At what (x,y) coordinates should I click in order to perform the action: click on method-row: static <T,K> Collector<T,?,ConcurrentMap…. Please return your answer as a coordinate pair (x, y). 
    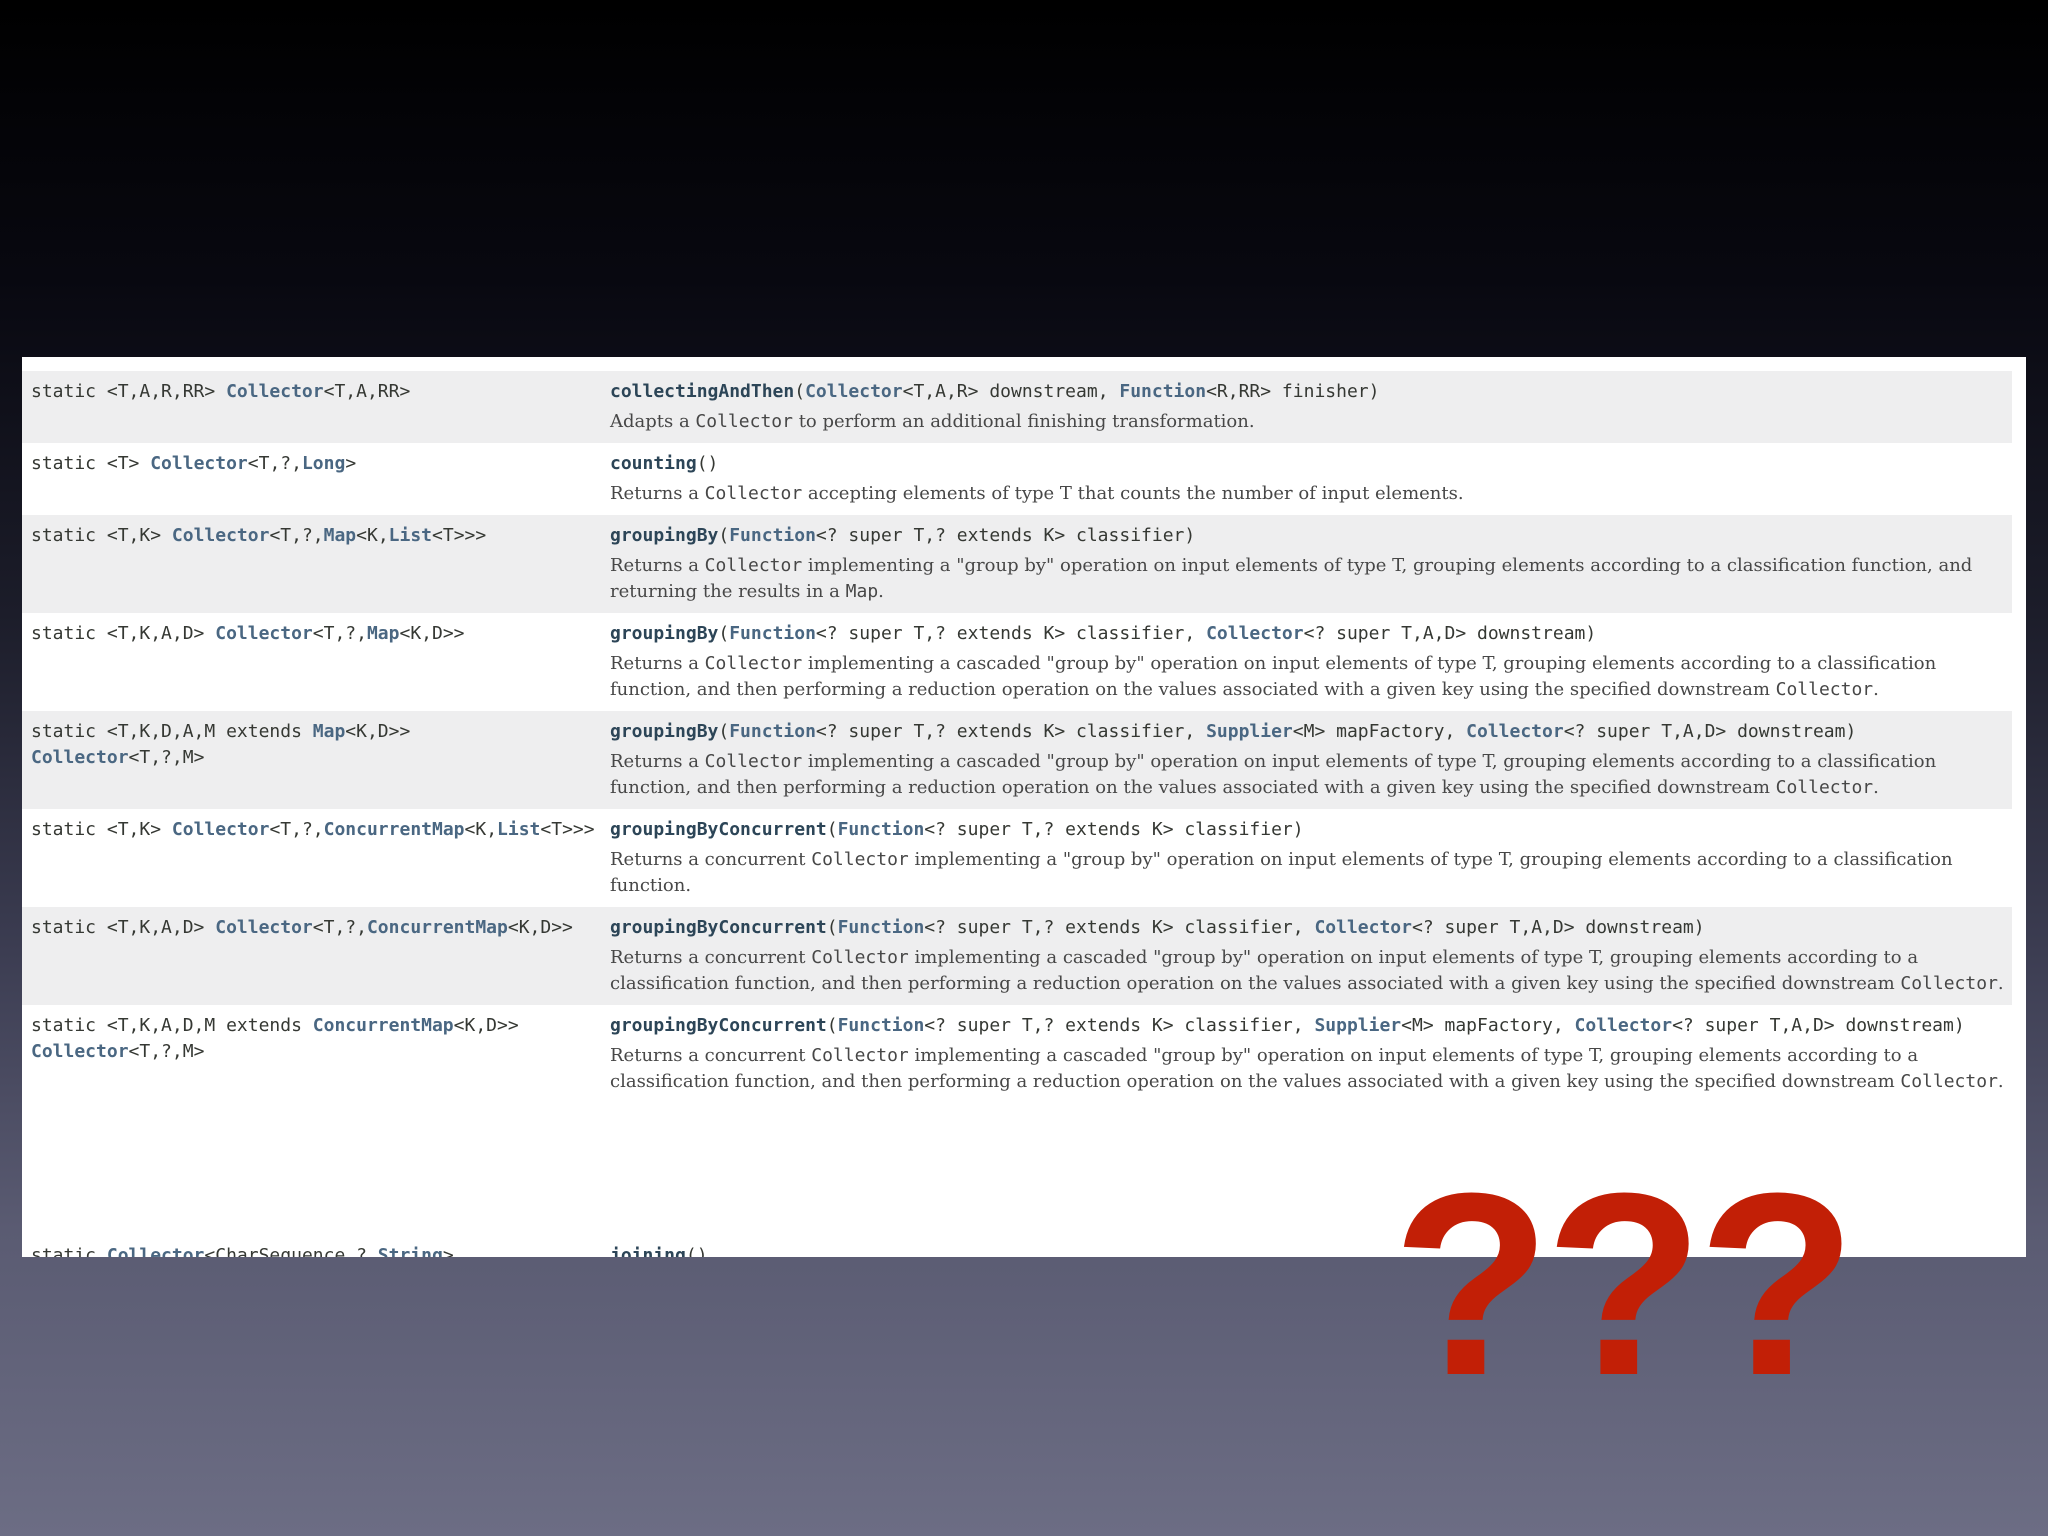
    Looking at the image, I should click on (1017, 858).